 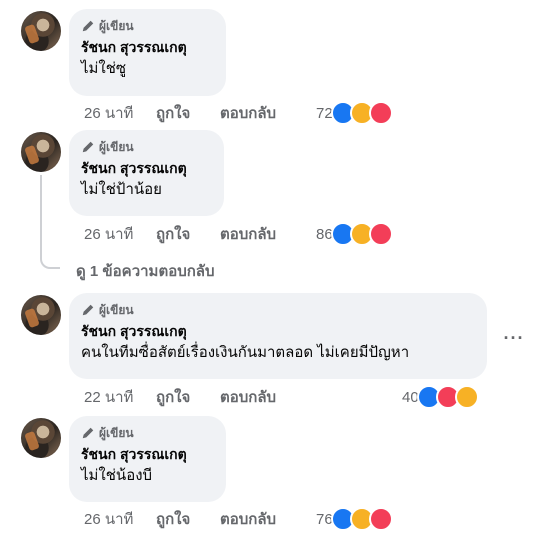 What do you see at coordinates (50, 222) in the screenshot?
I see `thread-line` at bounding box center [50, 222].